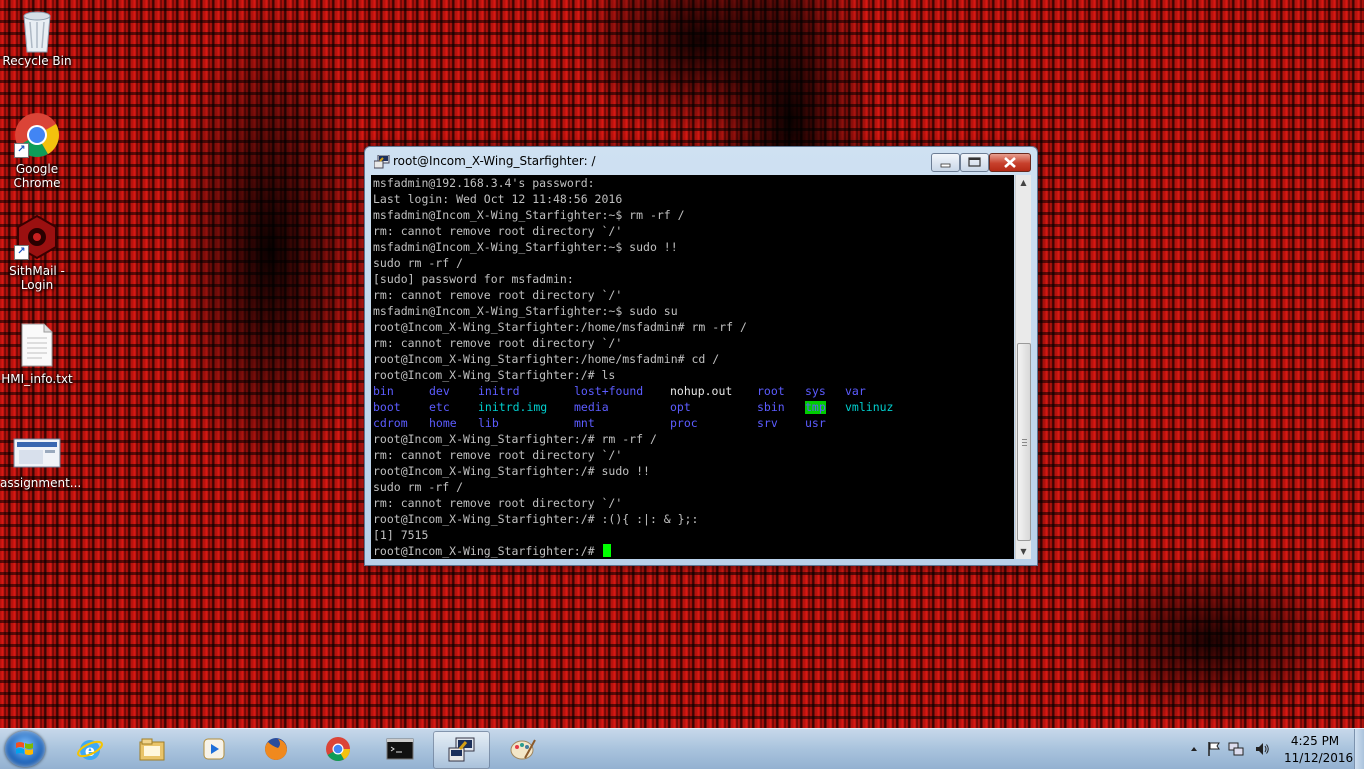 This screenshot has width=1364, height=769. Describe the element at coordinates (494, 161) in the screenshot. I see `window-title: root@Incom_X-Wing_Starfighter: /` at that location.